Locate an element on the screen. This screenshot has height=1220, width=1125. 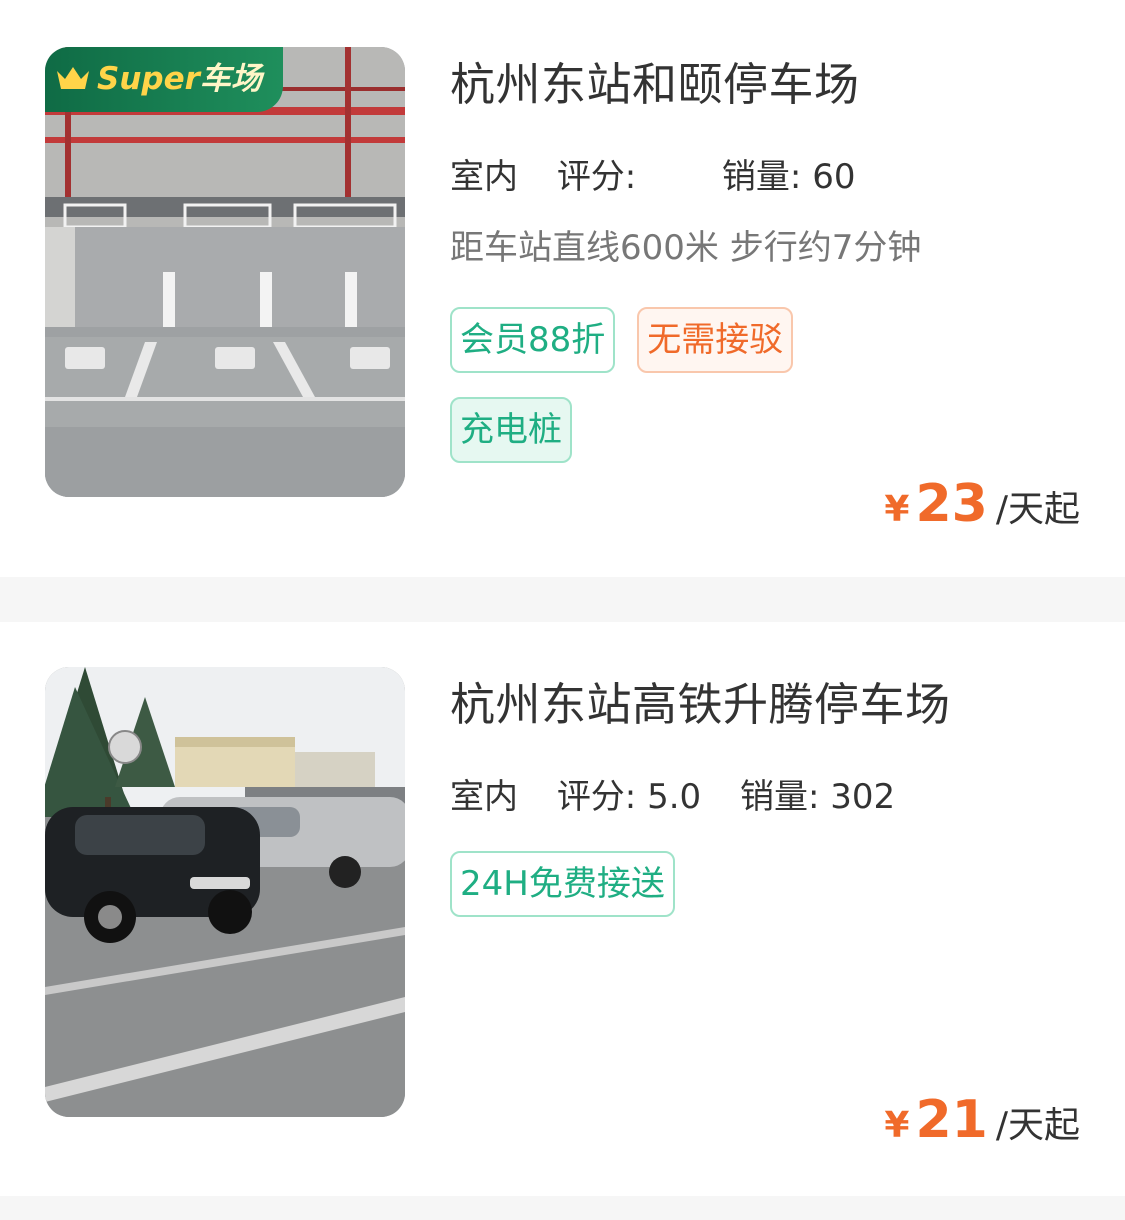
tag-member-discount: 会员88折 is located at coordinates (533, 340).